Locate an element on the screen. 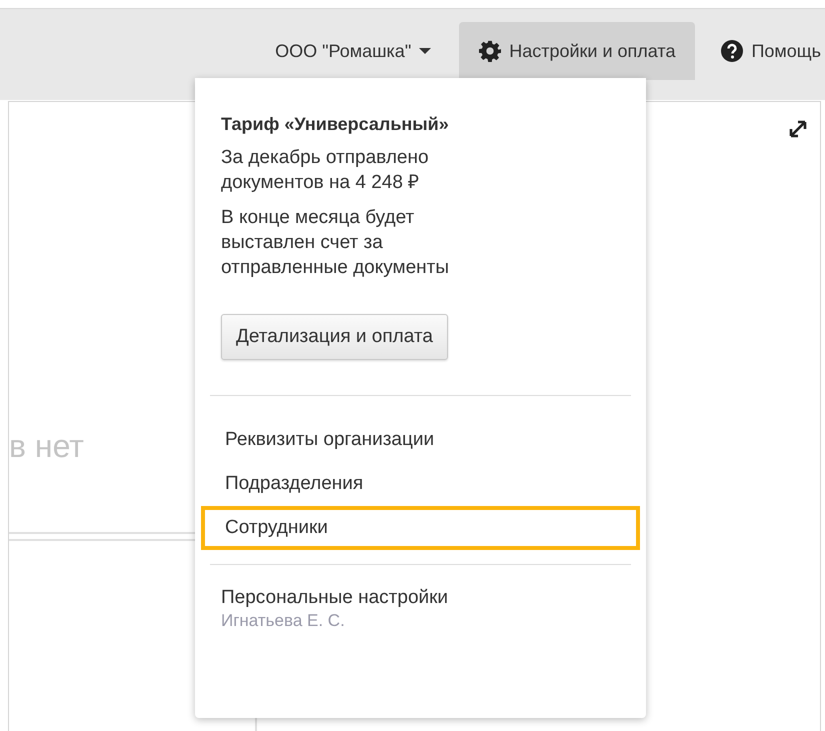  tariff-title: Тариф «Универсальный» is located at coordinates (335, 124).